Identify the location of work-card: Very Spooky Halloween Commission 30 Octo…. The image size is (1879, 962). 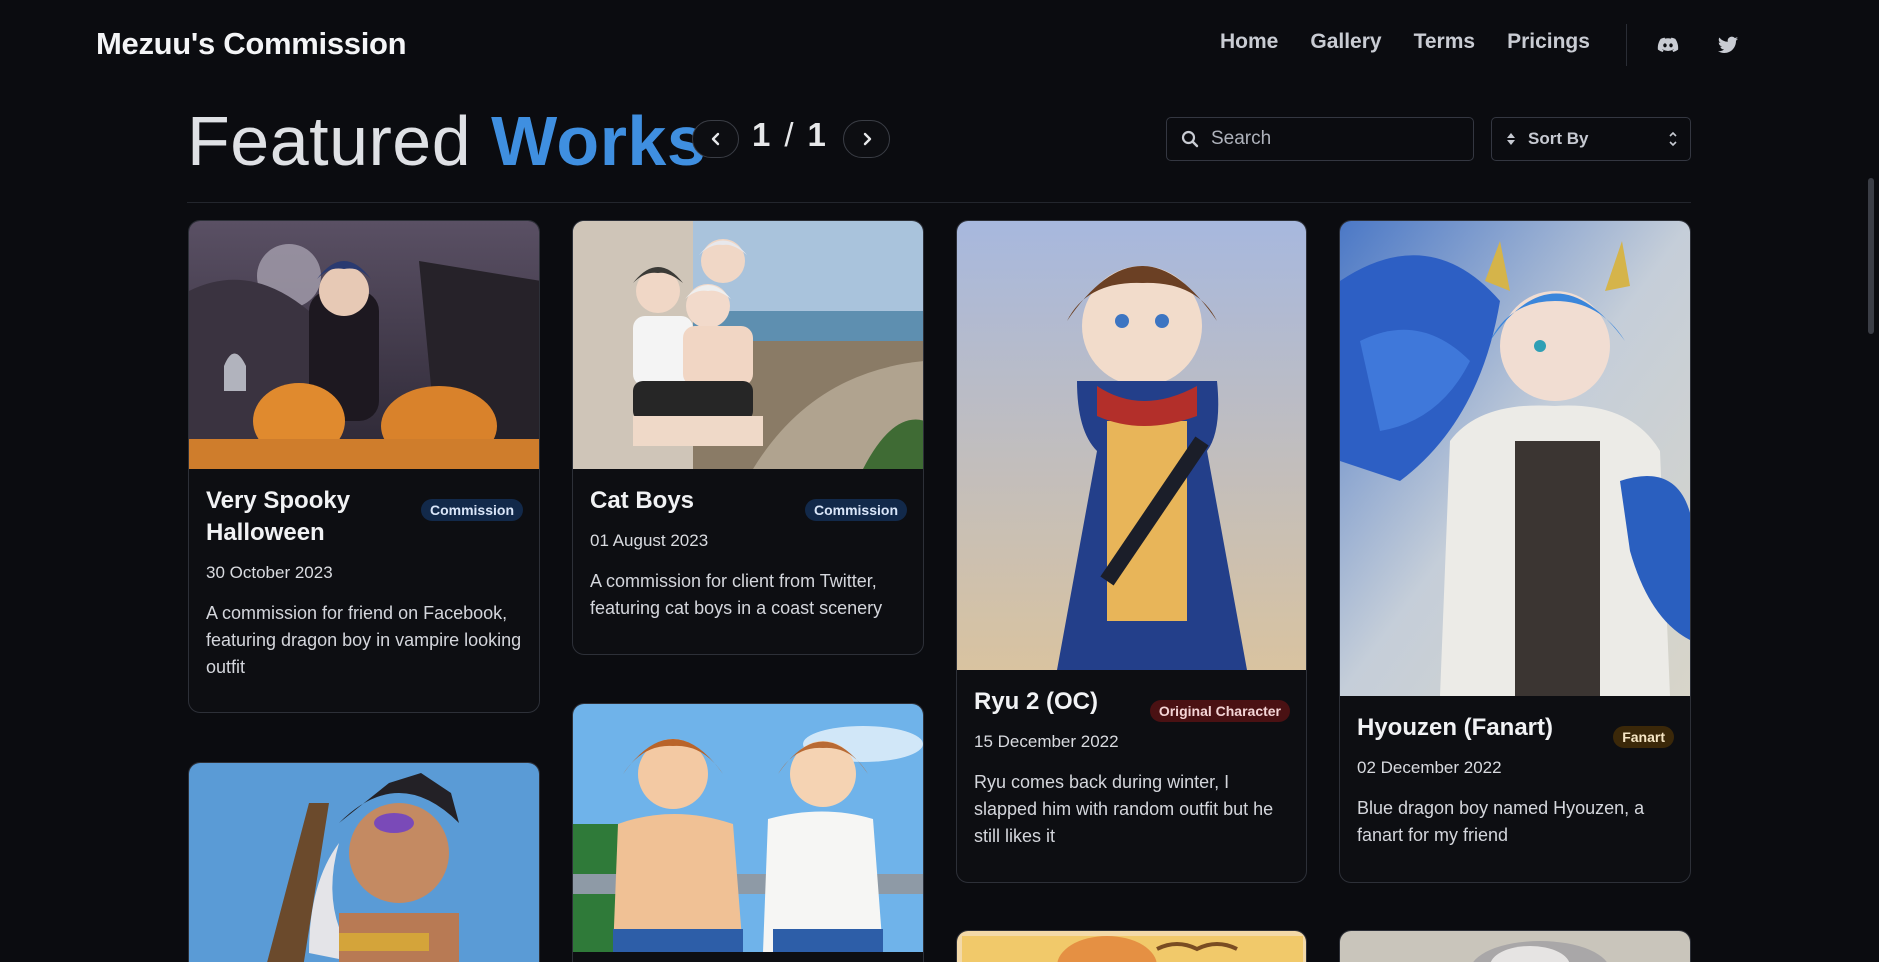
(364, 466).